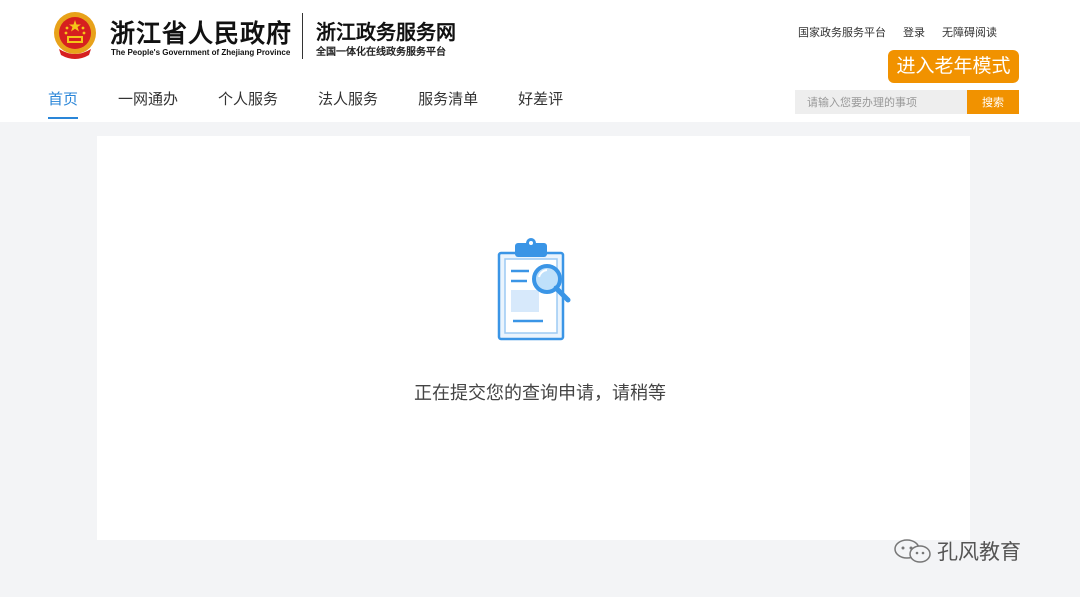  I want to click on status-message: 正在提交您的查询申请，请稍等, so click(540, 393).